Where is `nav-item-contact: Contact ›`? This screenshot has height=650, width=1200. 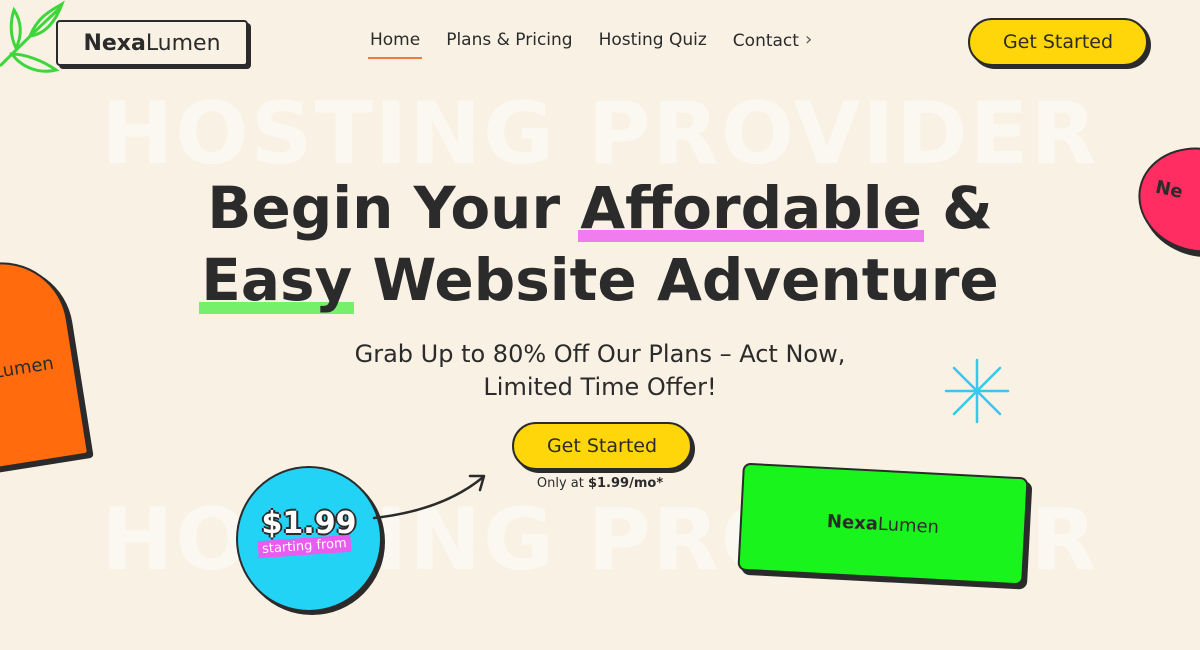
nav-item-contact: Contact › is located at coordinates (772, 43).